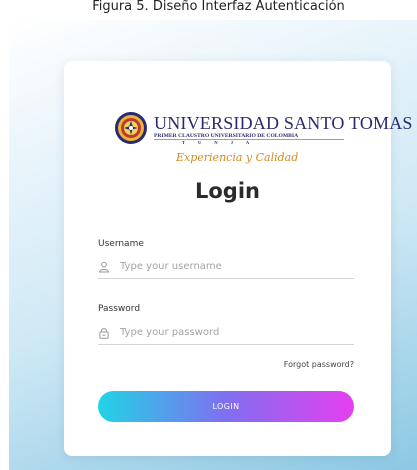  I want to click on username-field-wrapper, so click(226, 267).